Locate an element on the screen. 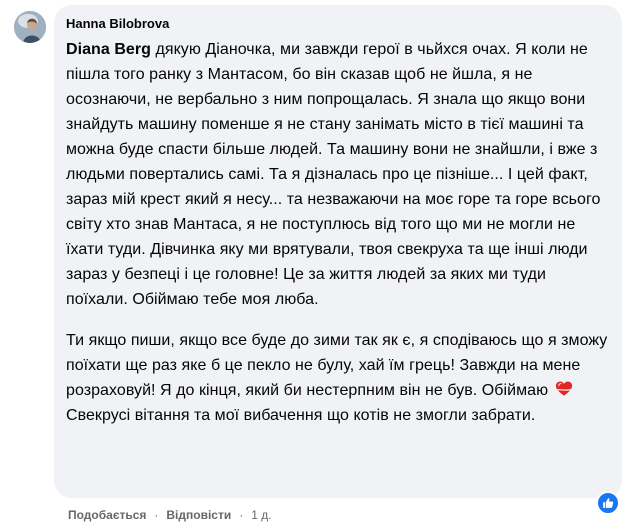 This screenshot has height=528, width=632. reply-button: Відповісти is located at coordinates (198, 515).